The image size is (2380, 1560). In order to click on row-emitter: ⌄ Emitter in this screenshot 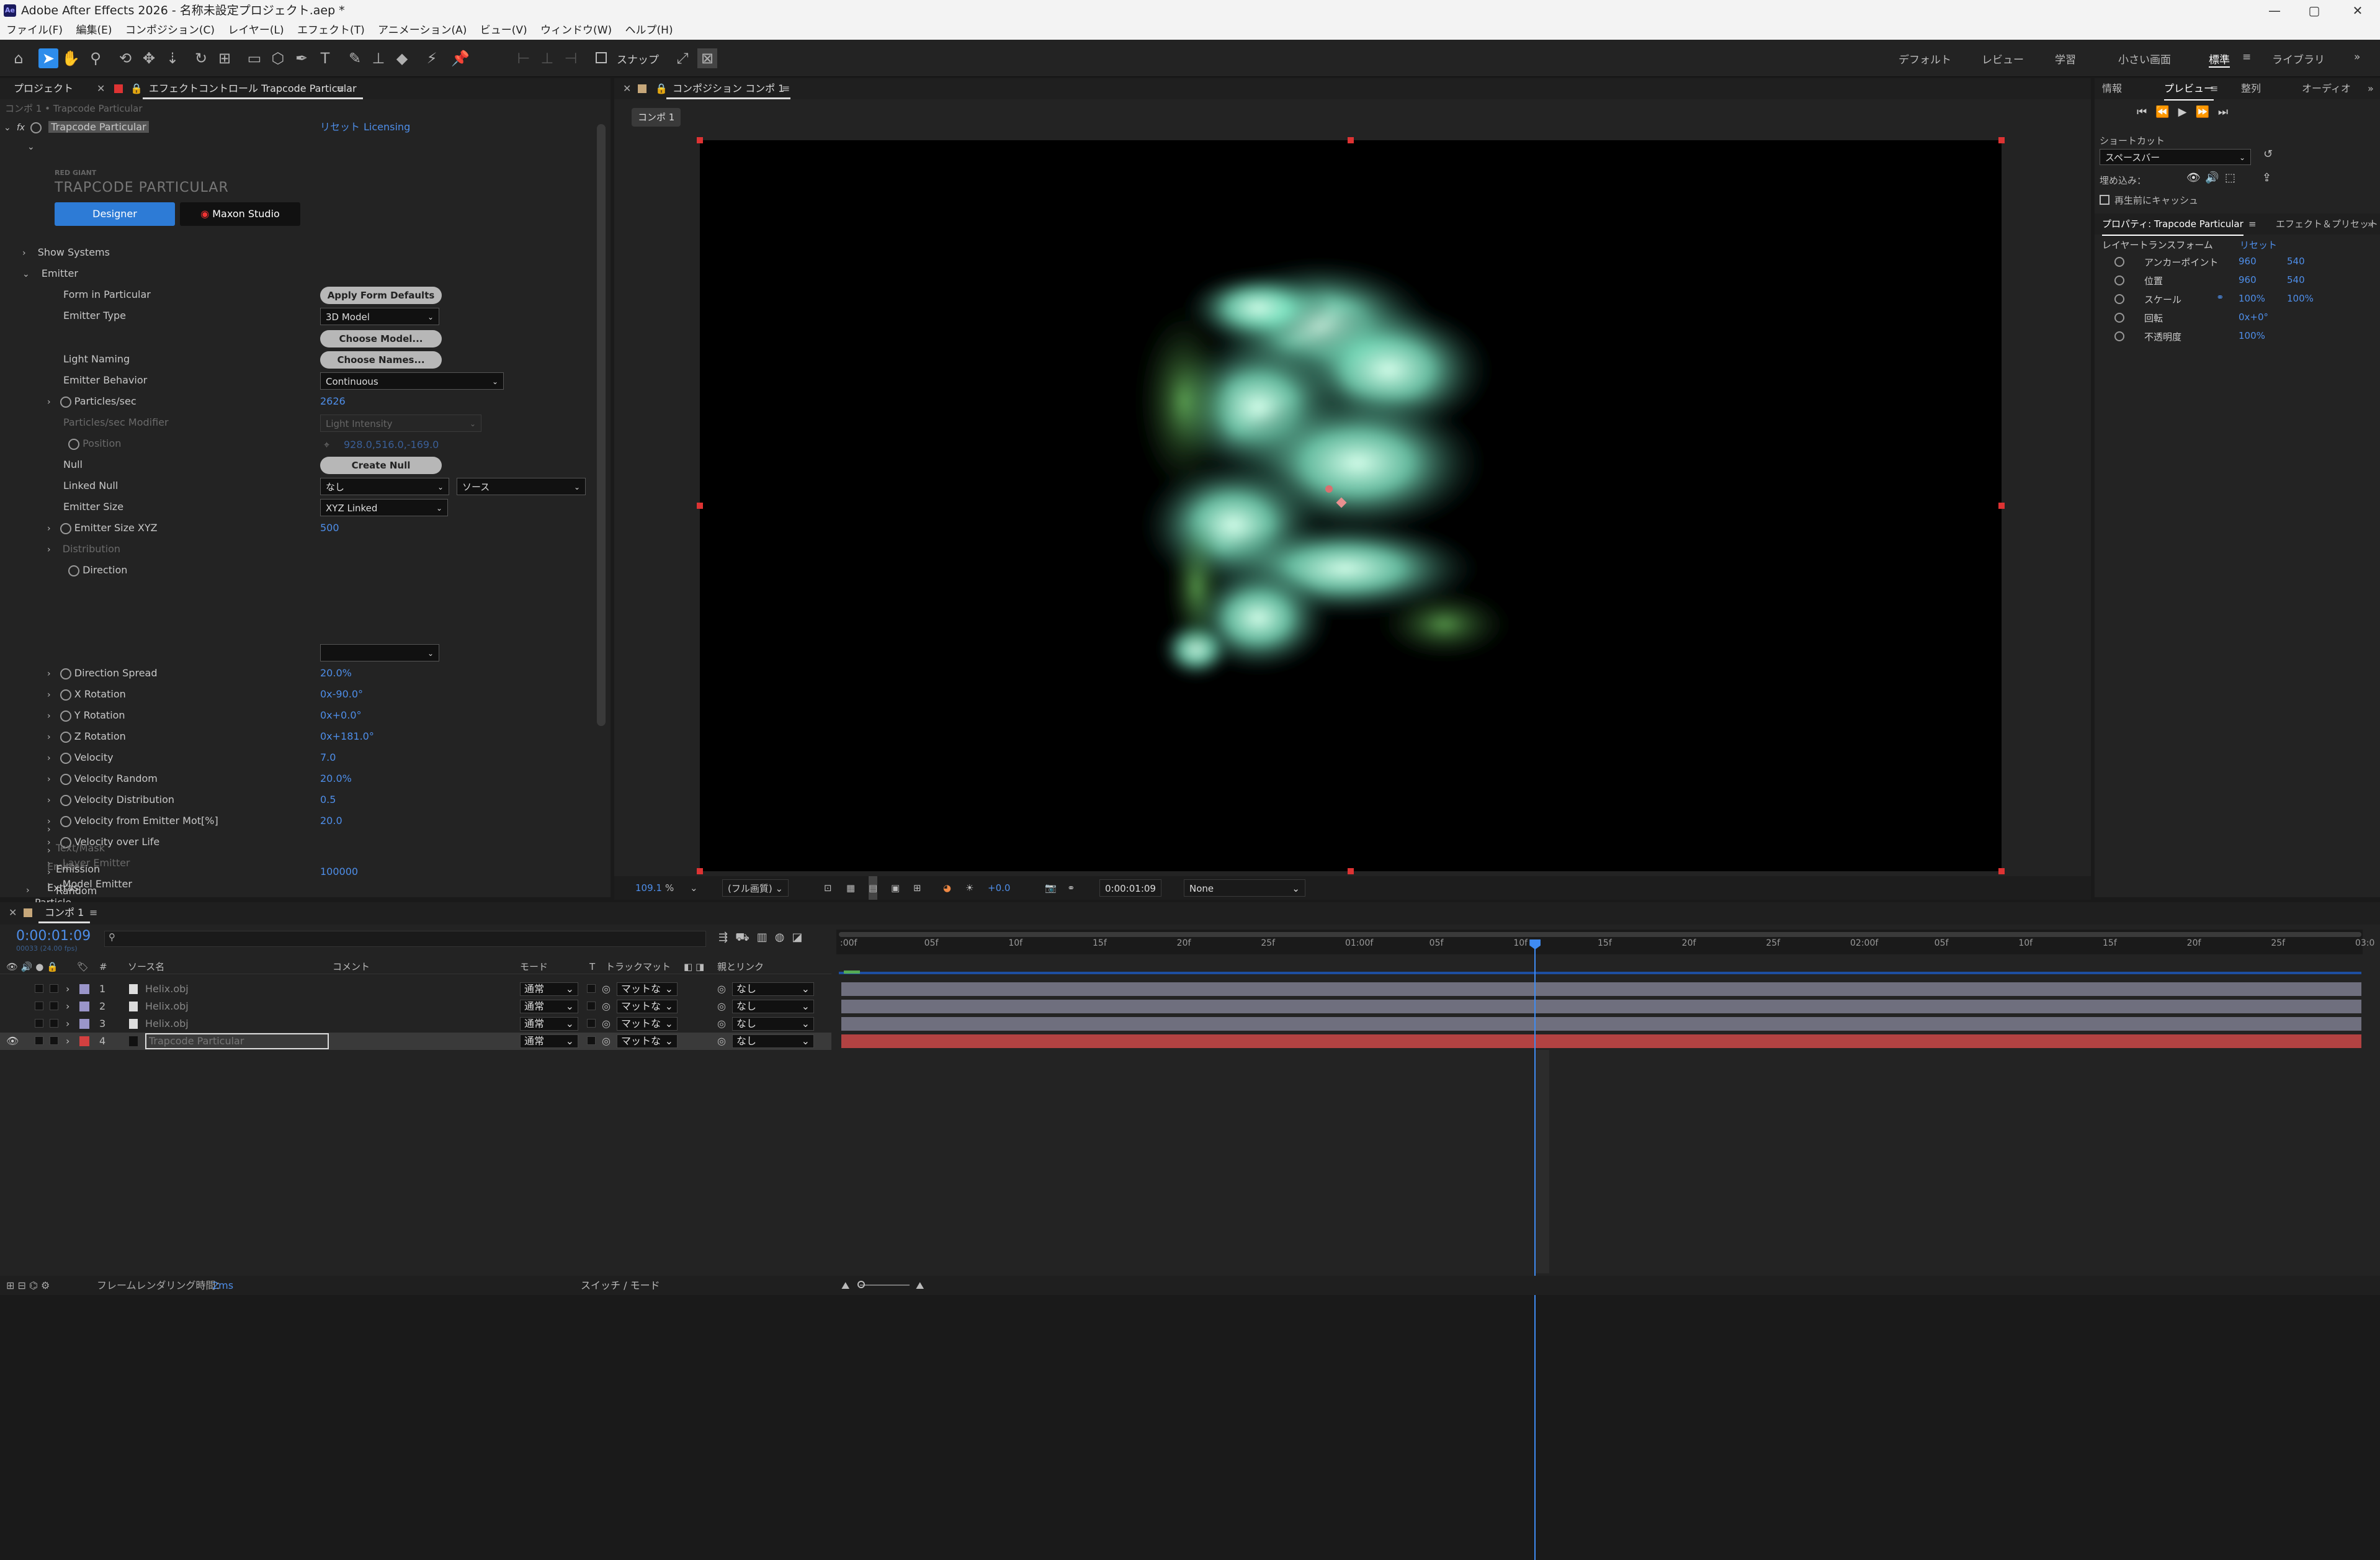, I will do `click(50, 273)`.